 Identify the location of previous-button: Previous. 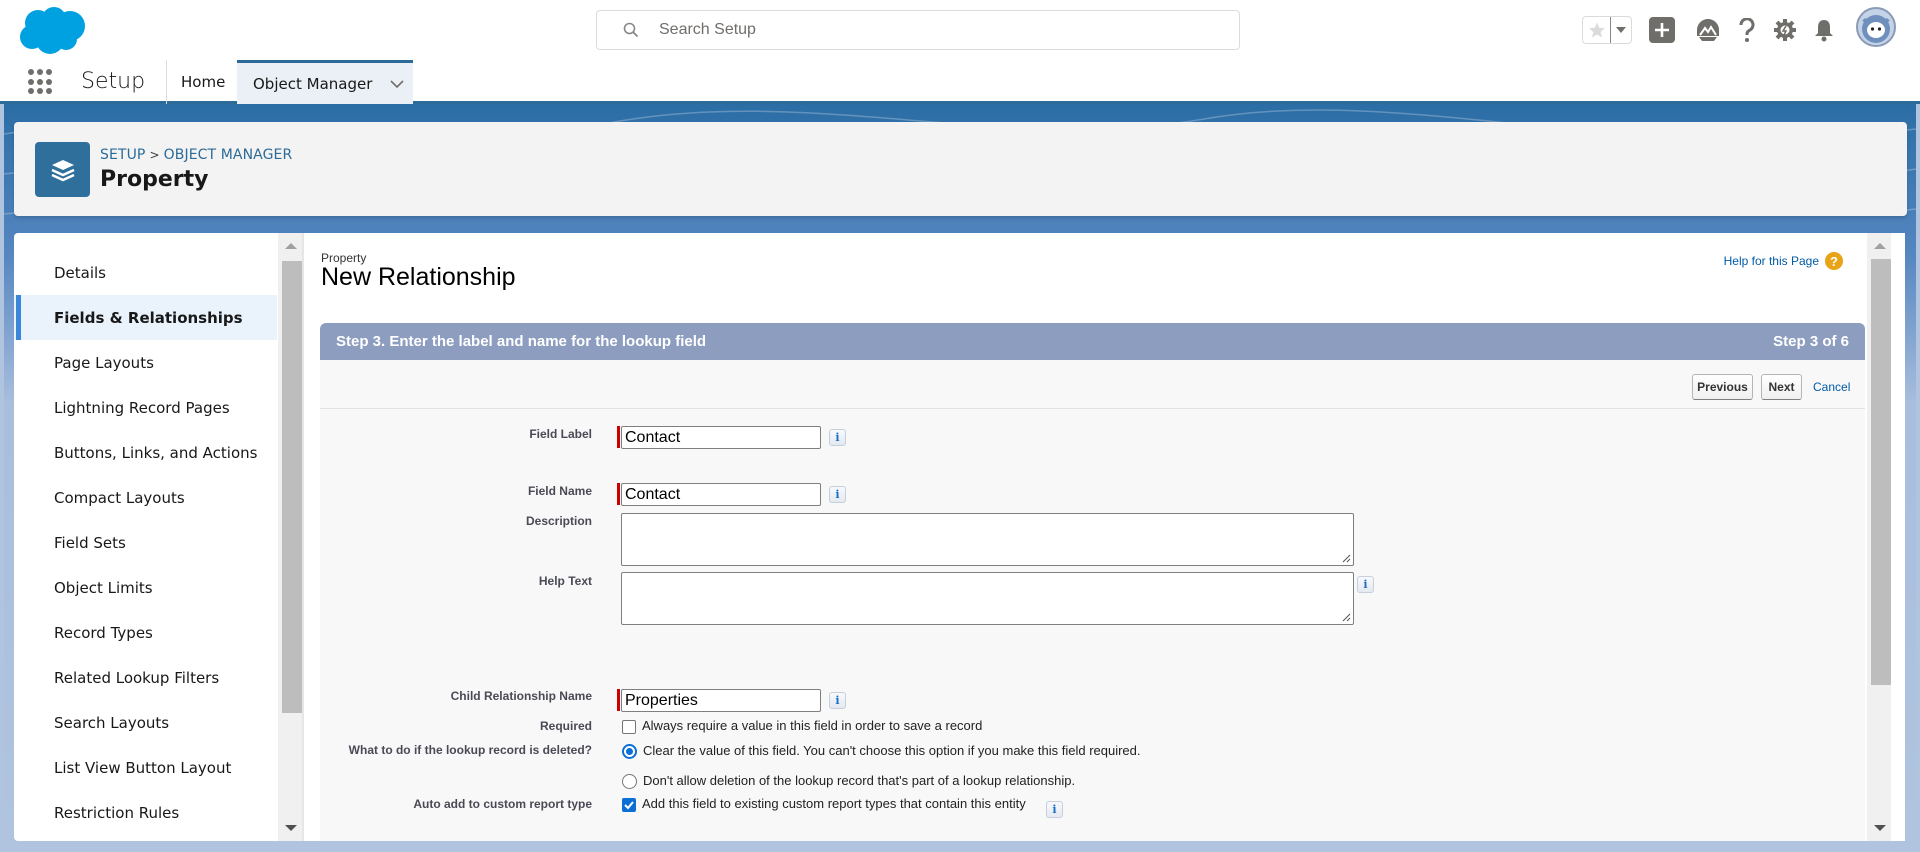
(1722, 387).